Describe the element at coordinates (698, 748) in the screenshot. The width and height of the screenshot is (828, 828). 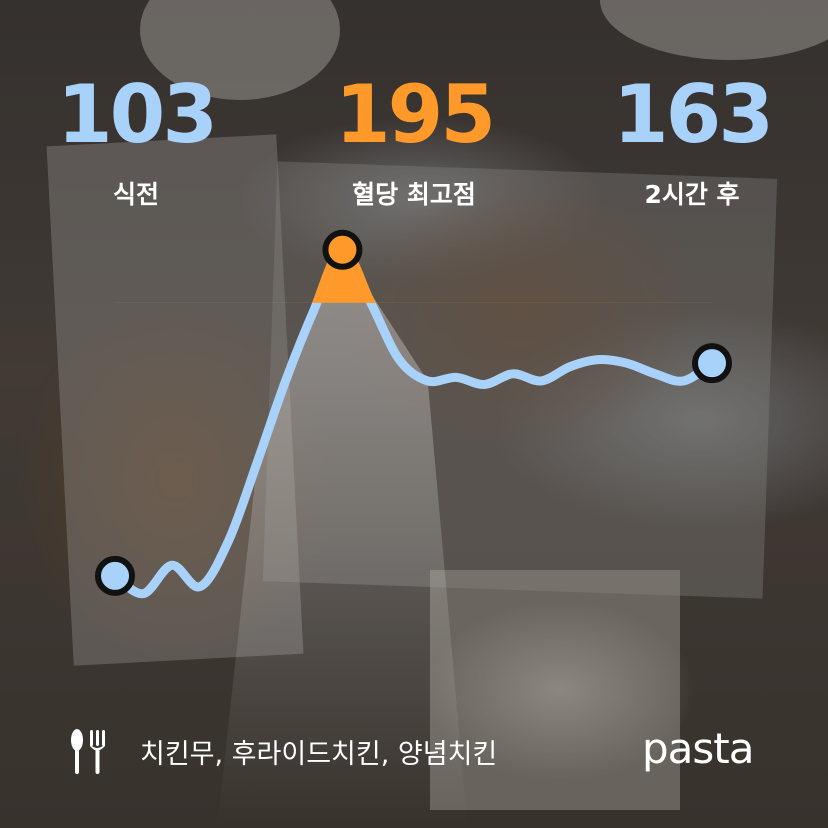
I see `brand-logo: pasta` at that location.